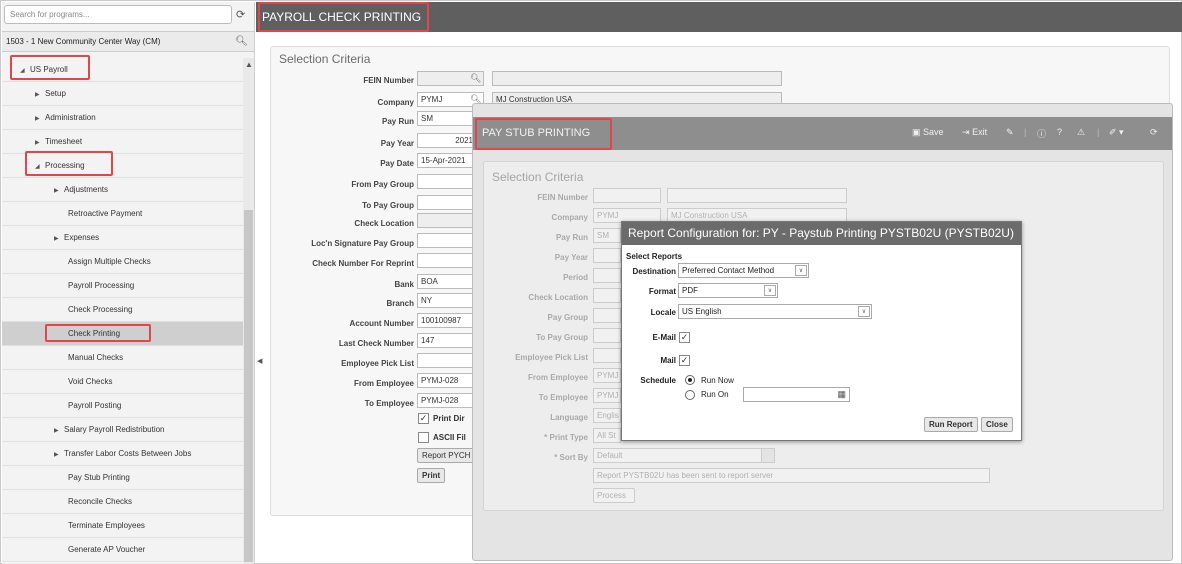  Describe the element at coordinates (1116, 132) in the screenshot. I see `edit-menu-icon: ✐ ▾` at that location.